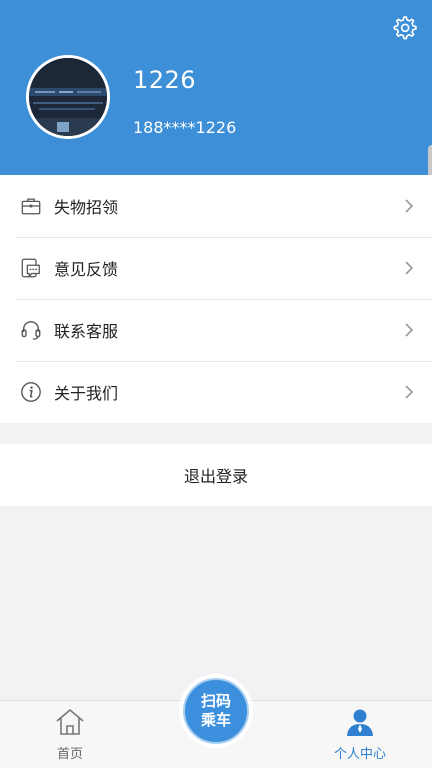 The image size is (432, 768). Describe the element at coordinates (70, 722) in the screenshot. I see `home-icon` at that location.